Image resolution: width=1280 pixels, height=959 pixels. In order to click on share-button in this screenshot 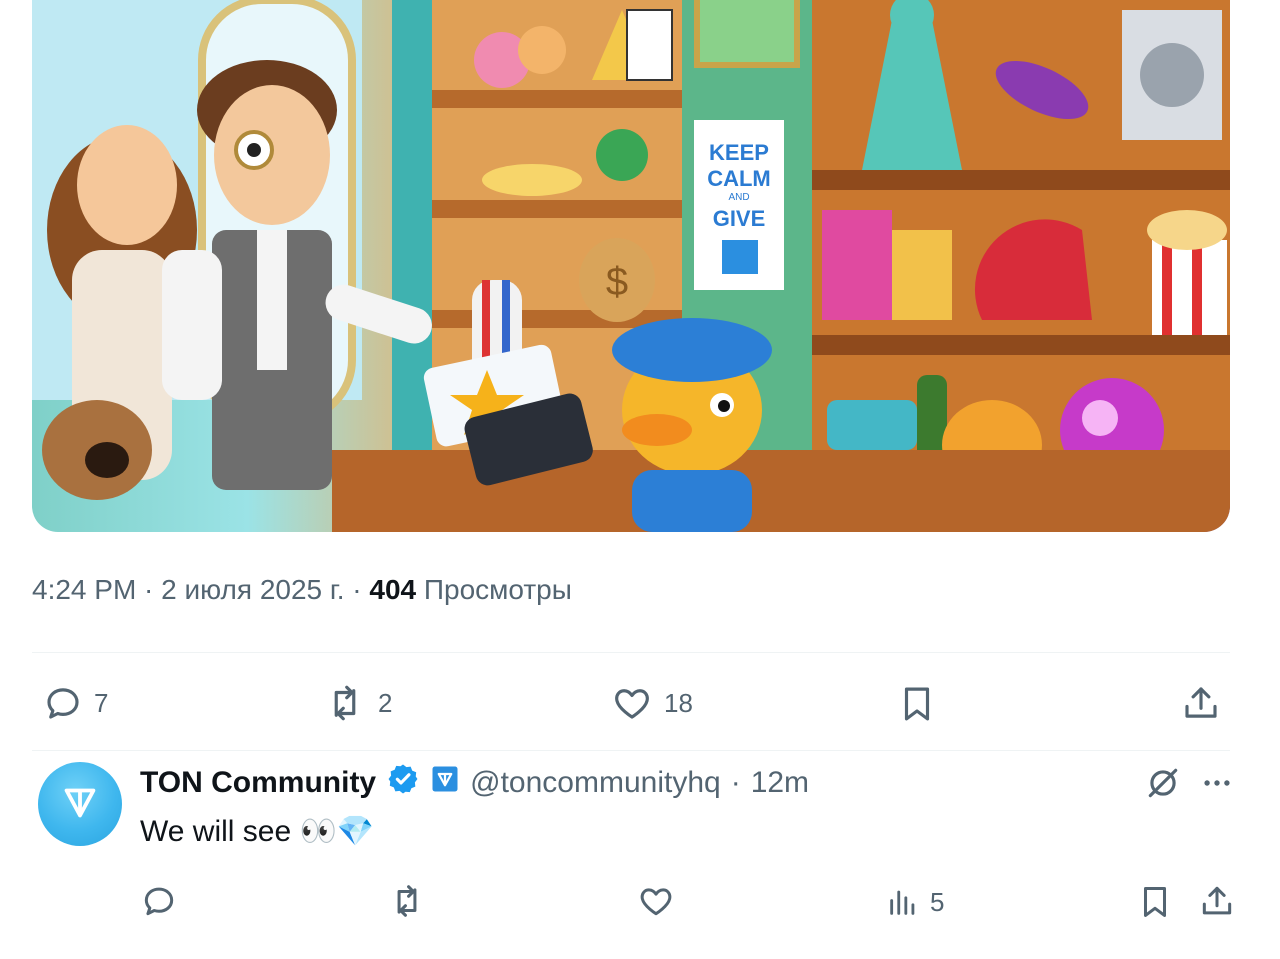, I will do `click(1201, 705)`.